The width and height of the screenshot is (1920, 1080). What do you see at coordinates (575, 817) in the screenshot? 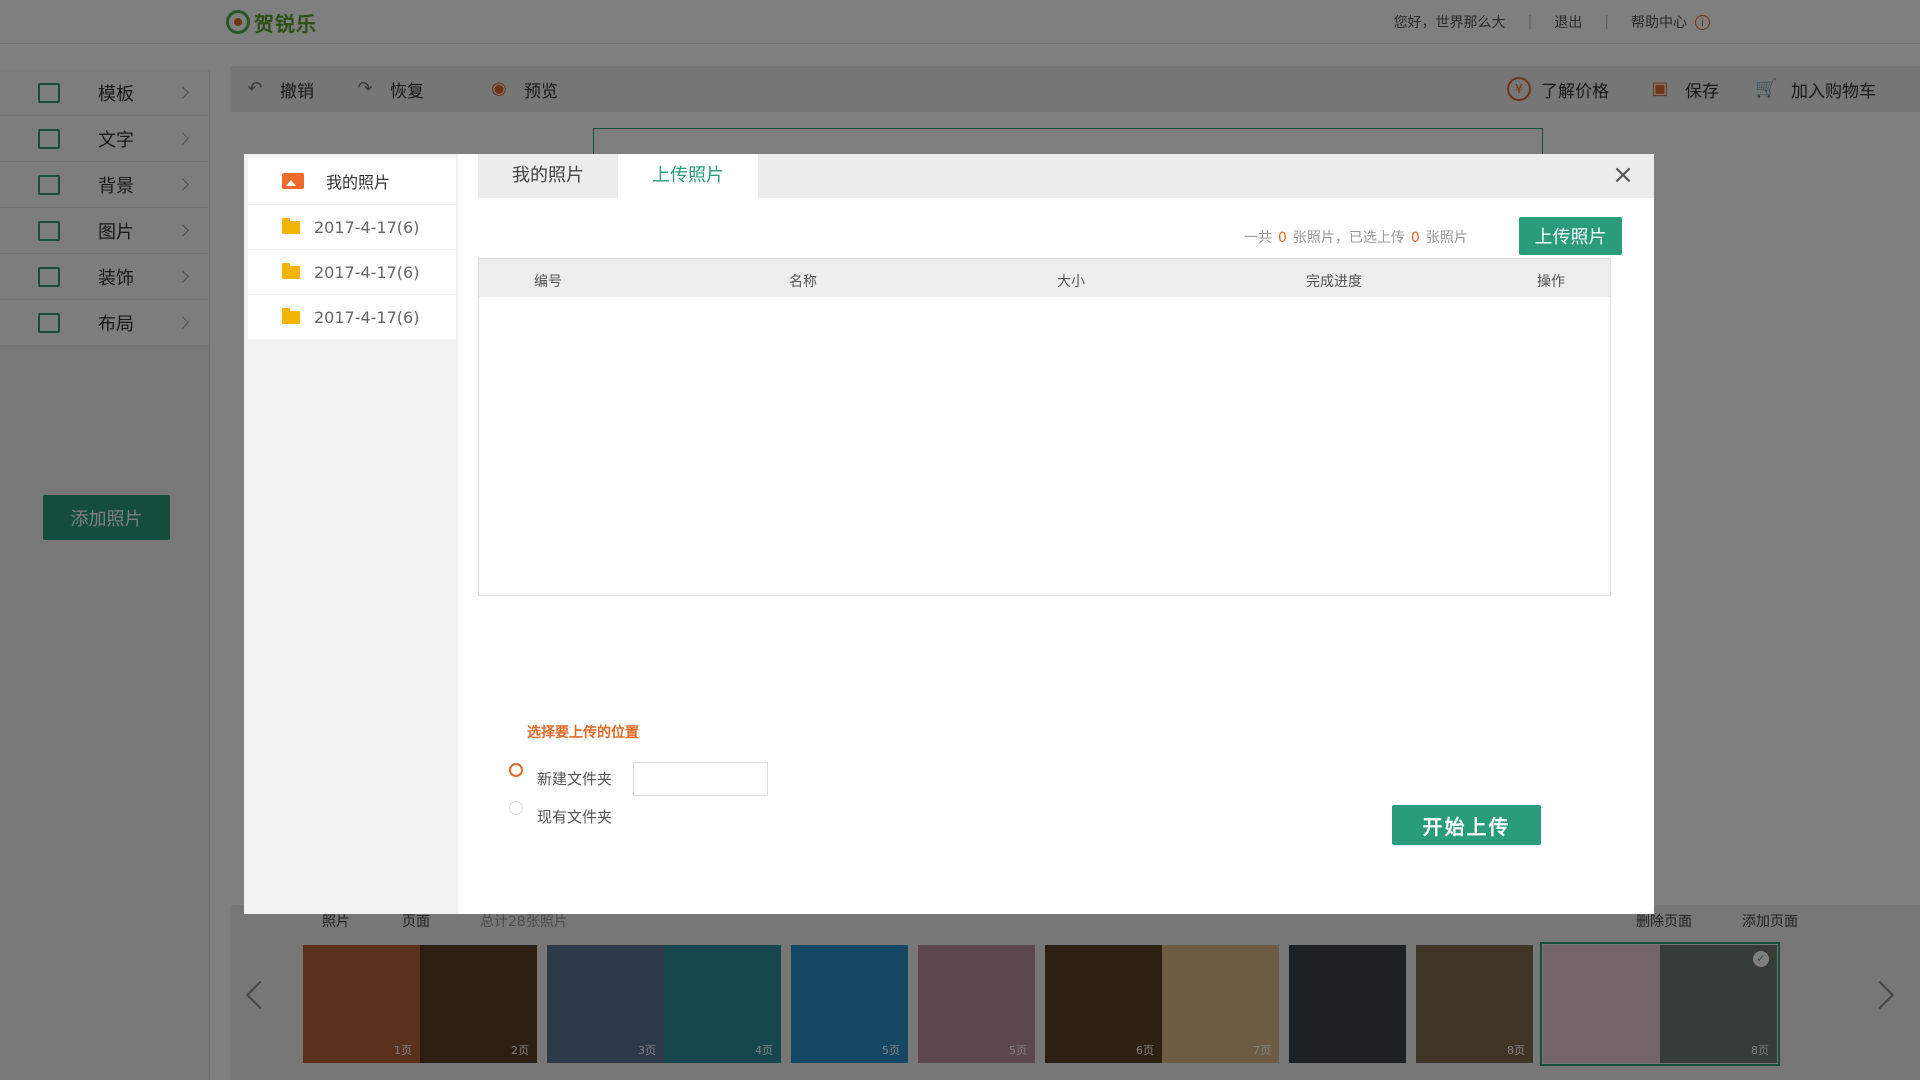
I see `existing-folder-label: 现有文件夹` at bounding box center [575, 817].